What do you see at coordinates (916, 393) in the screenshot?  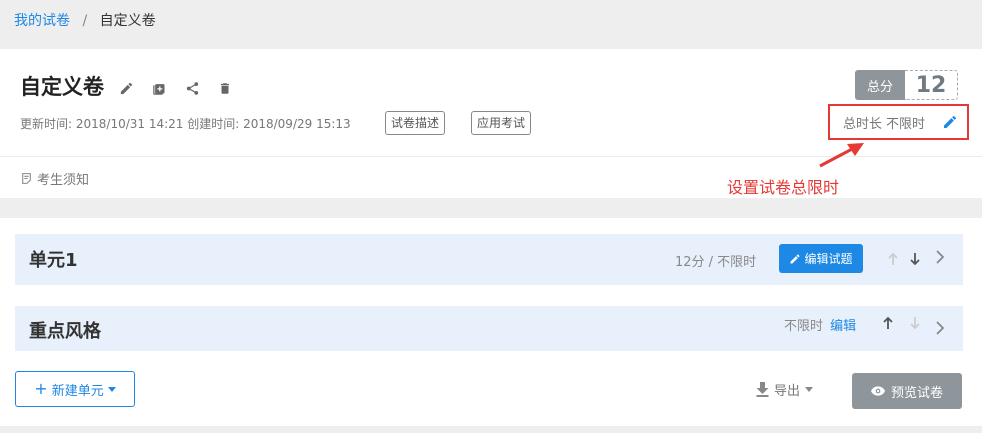 I see `preview-label: 预览试卷` at bounding box center [916, 393].